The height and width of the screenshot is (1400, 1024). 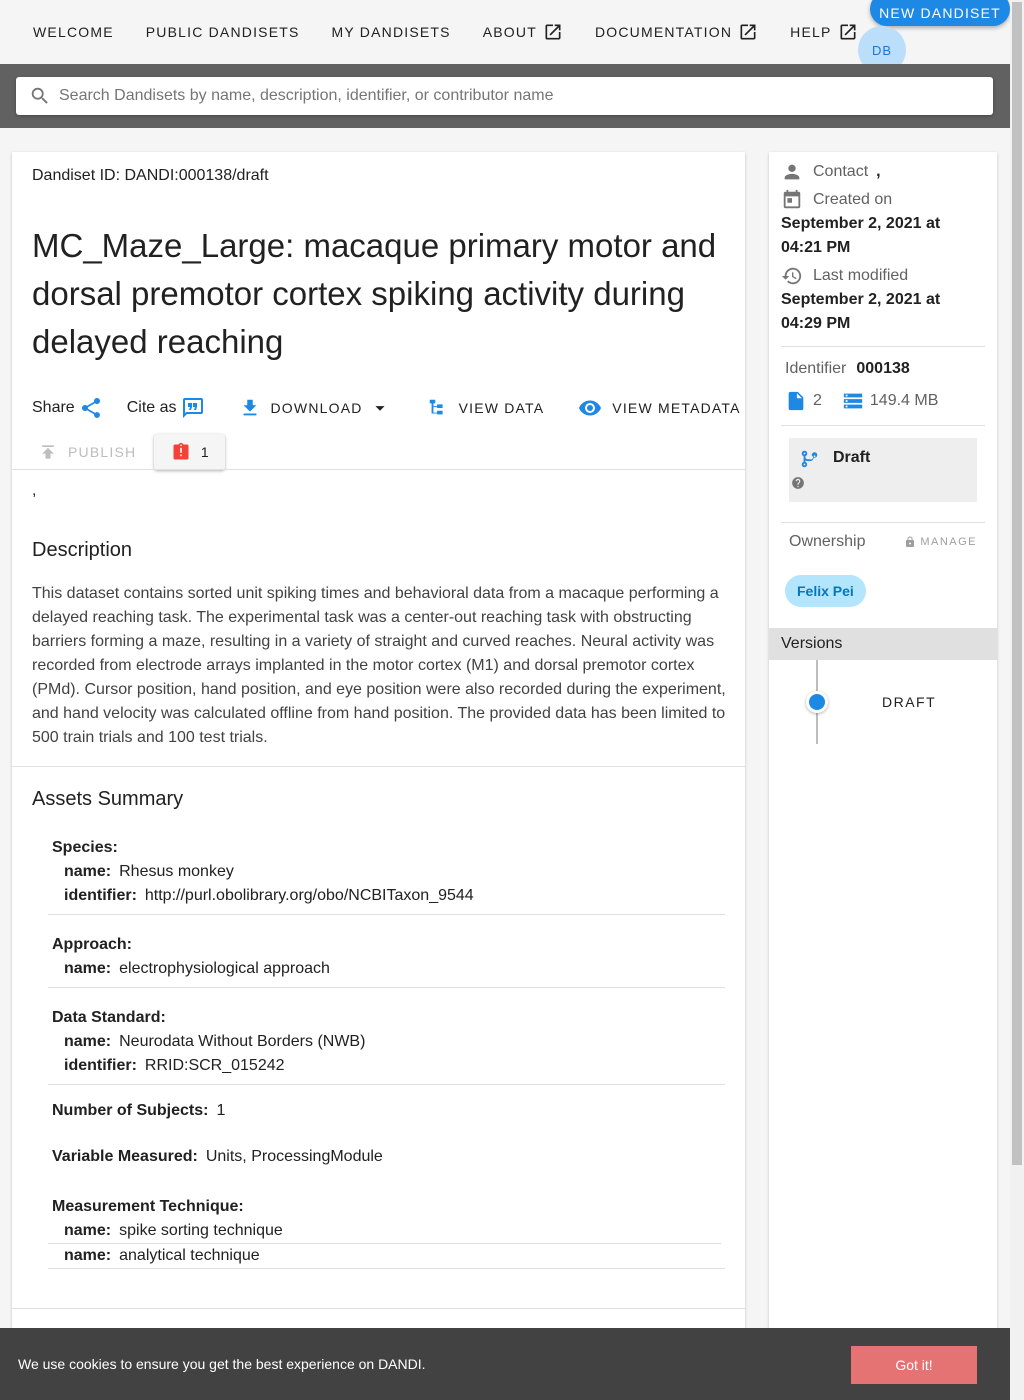 I want to click on contact-value: ,, so click(x=878, y=172).